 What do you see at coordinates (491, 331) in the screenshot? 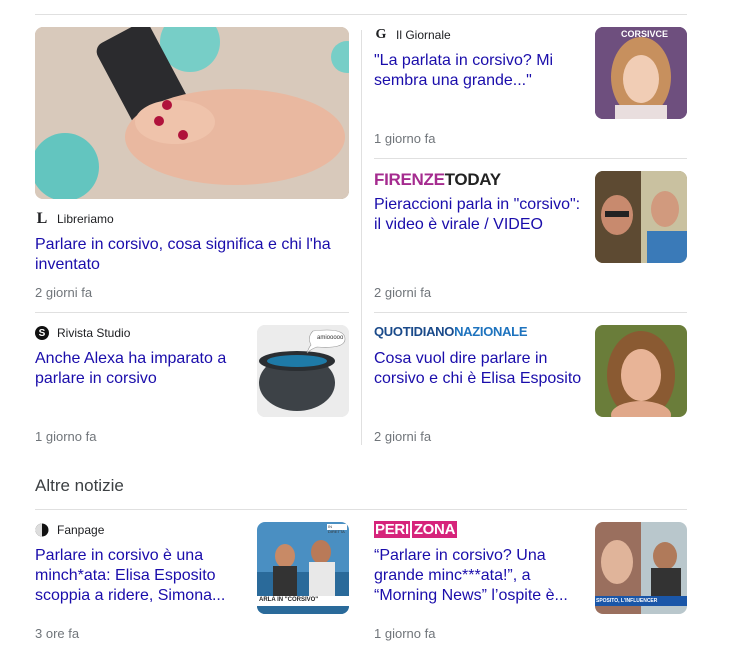
I see `logo-part-2: NAZIONALE` at bounding box center [491, 331].